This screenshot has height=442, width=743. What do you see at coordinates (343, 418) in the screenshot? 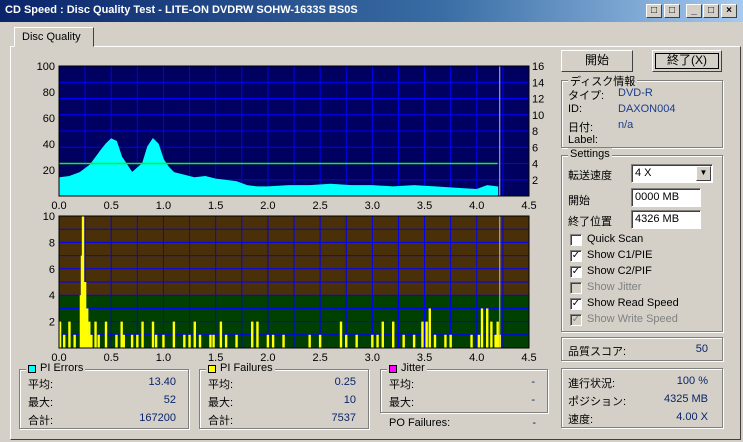
I see `pi-failures-total-value: 7537` at bounding box center [343, 418].